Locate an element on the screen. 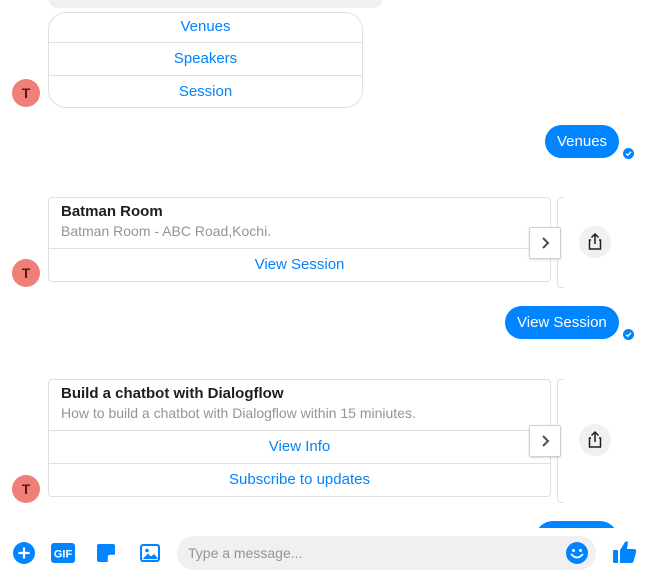  previous-message-bubble is located at coordinates (215, 4).